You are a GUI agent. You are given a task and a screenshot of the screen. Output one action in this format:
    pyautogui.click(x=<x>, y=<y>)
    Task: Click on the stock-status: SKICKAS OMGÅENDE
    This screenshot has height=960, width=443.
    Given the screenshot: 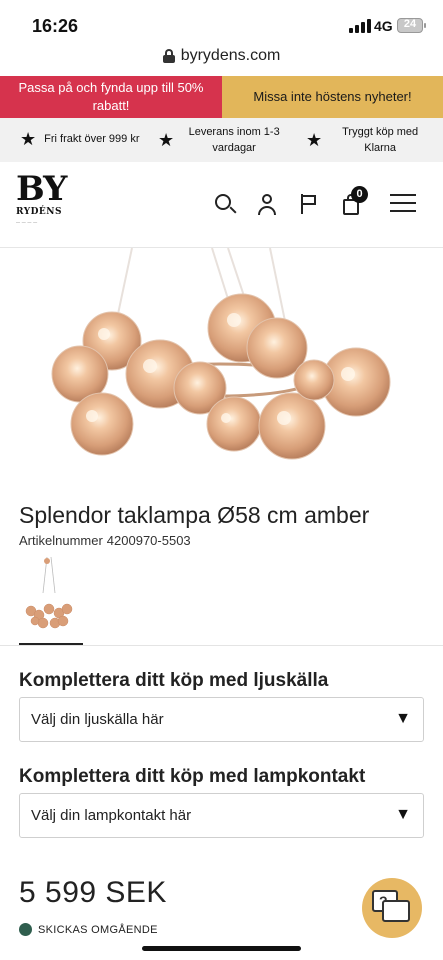 What is the action you would take?
    pyautogui.click(x=88, y=929)
    